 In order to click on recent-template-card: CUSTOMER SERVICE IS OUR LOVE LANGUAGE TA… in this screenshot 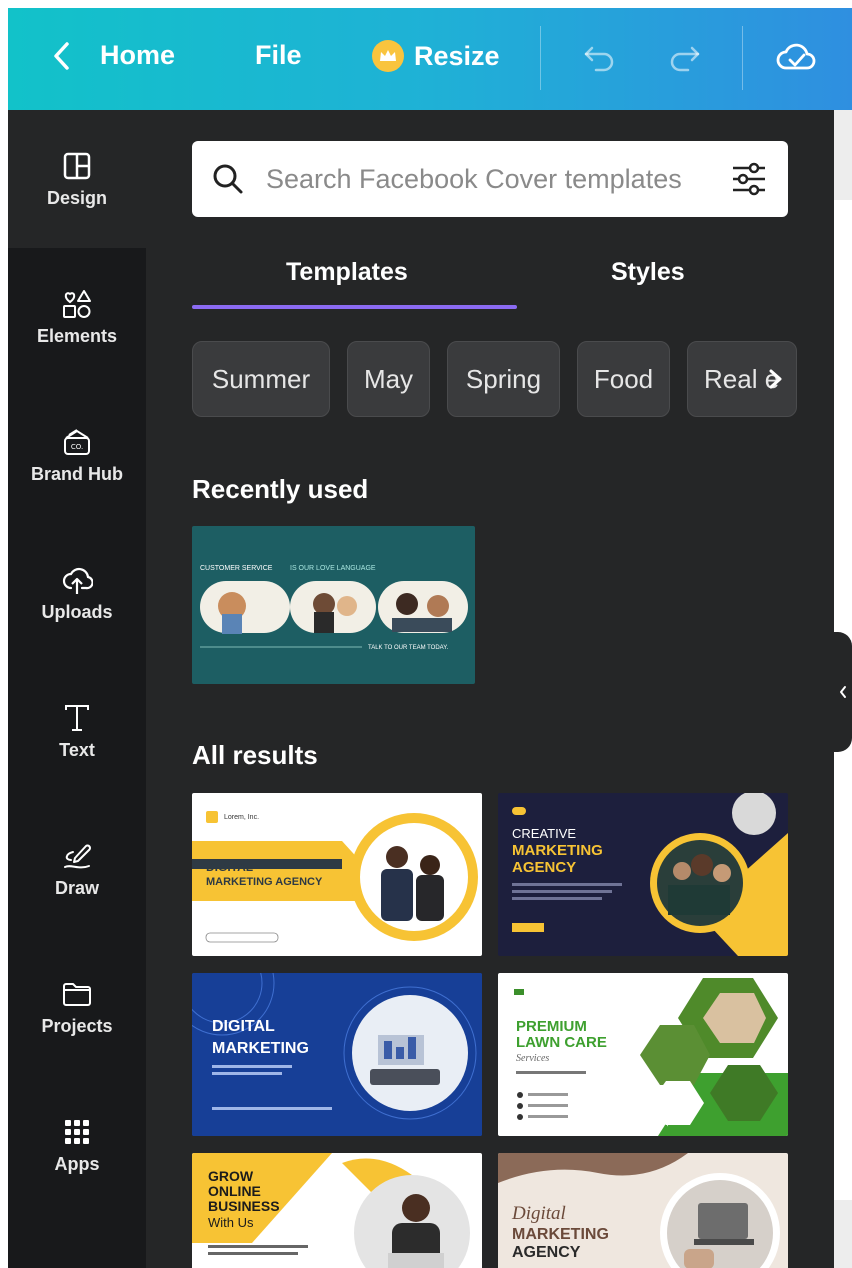, I will do `click(333, 605)`.